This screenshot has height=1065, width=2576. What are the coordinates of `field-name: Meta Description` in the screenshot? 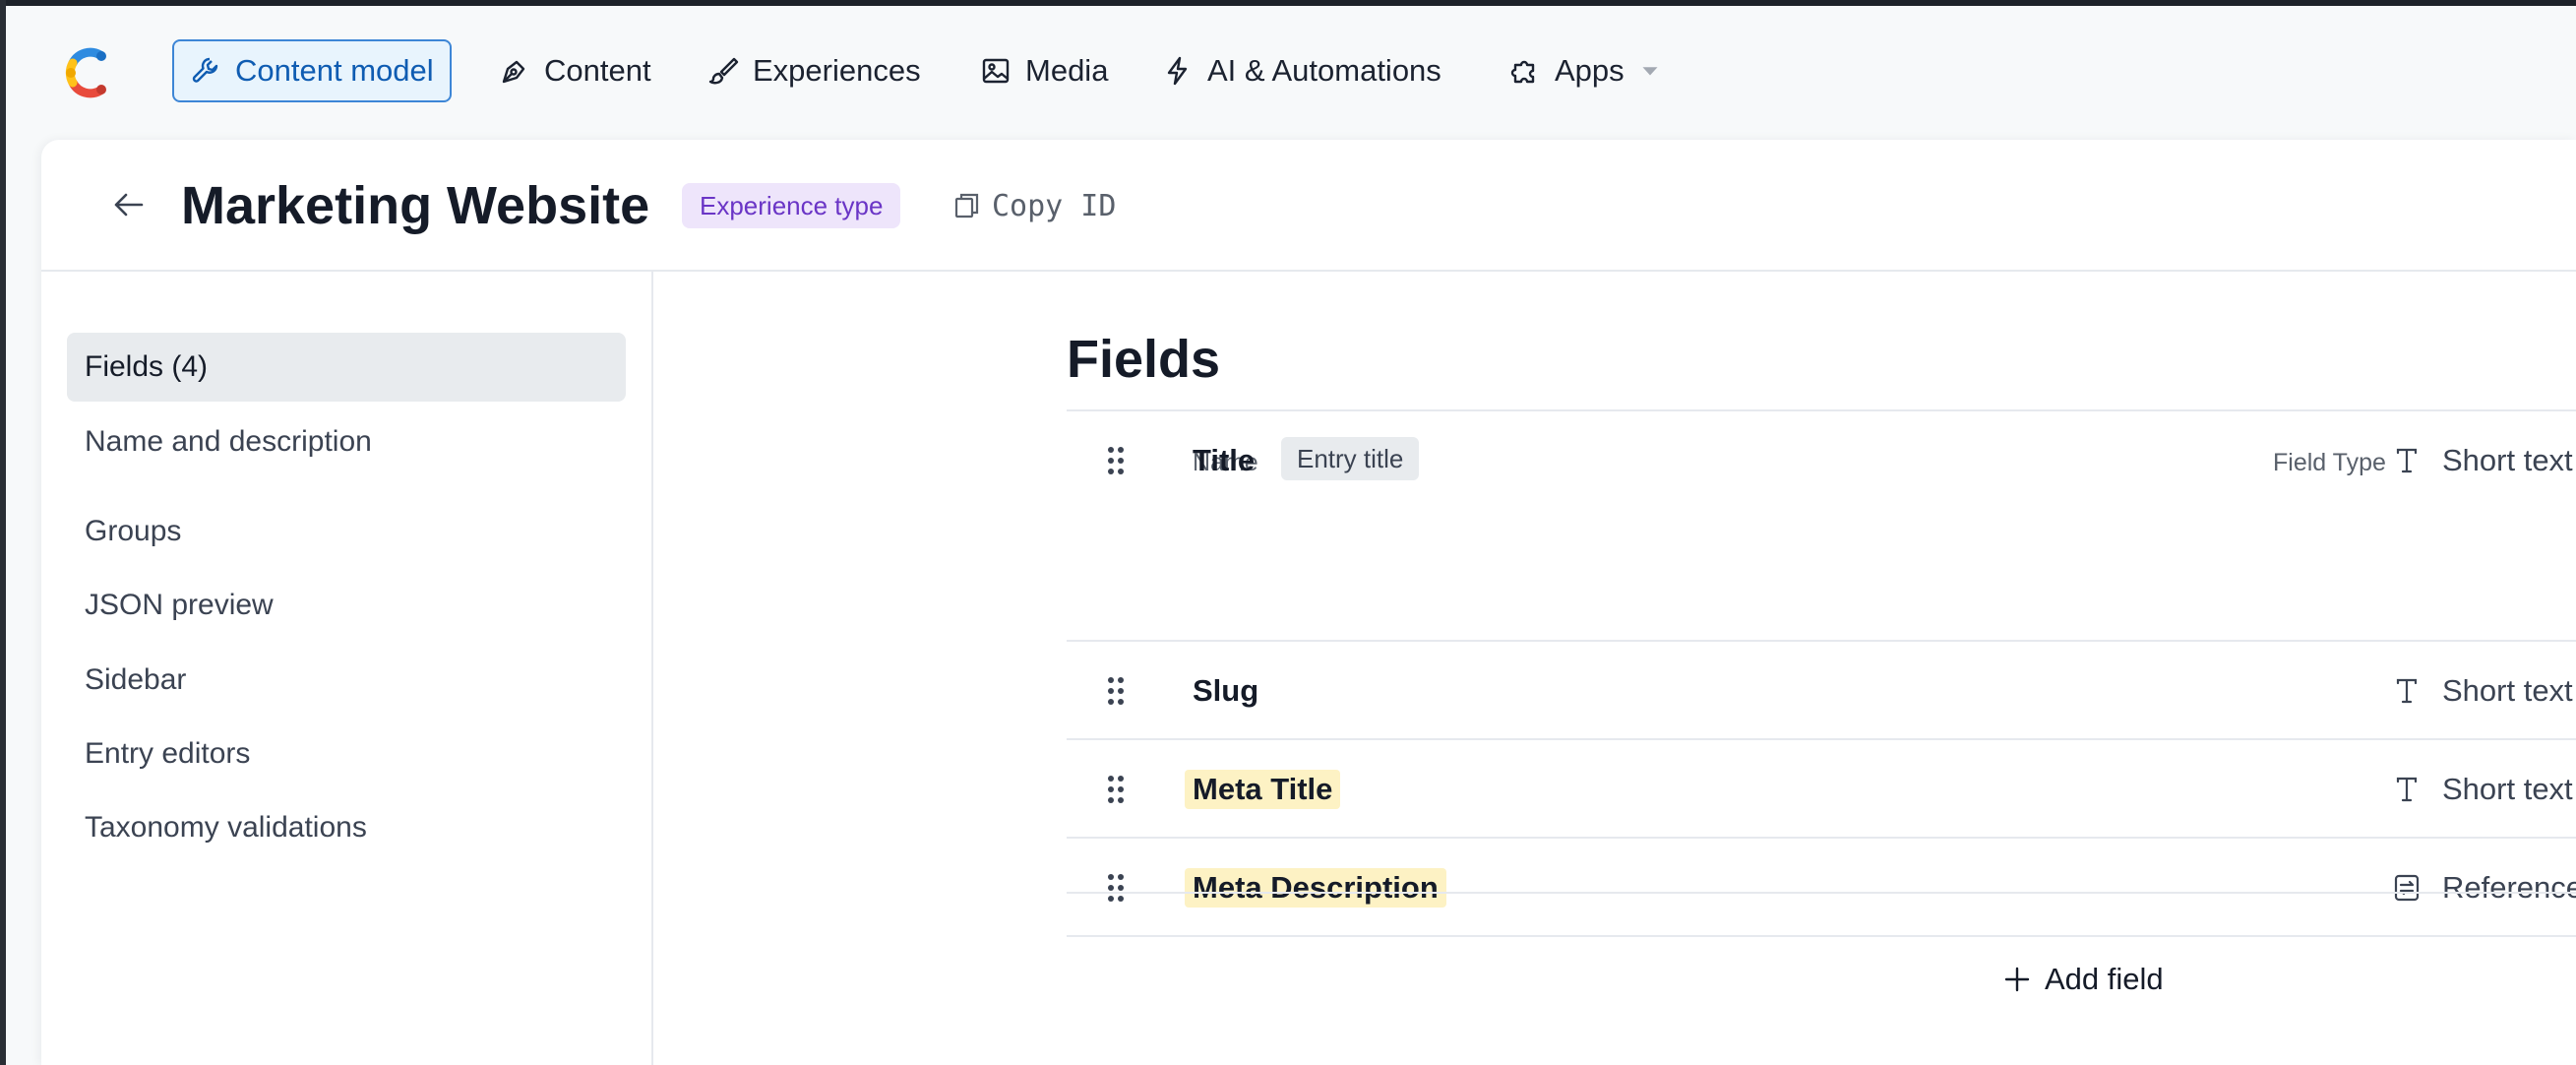 It's located at (1315, 888).